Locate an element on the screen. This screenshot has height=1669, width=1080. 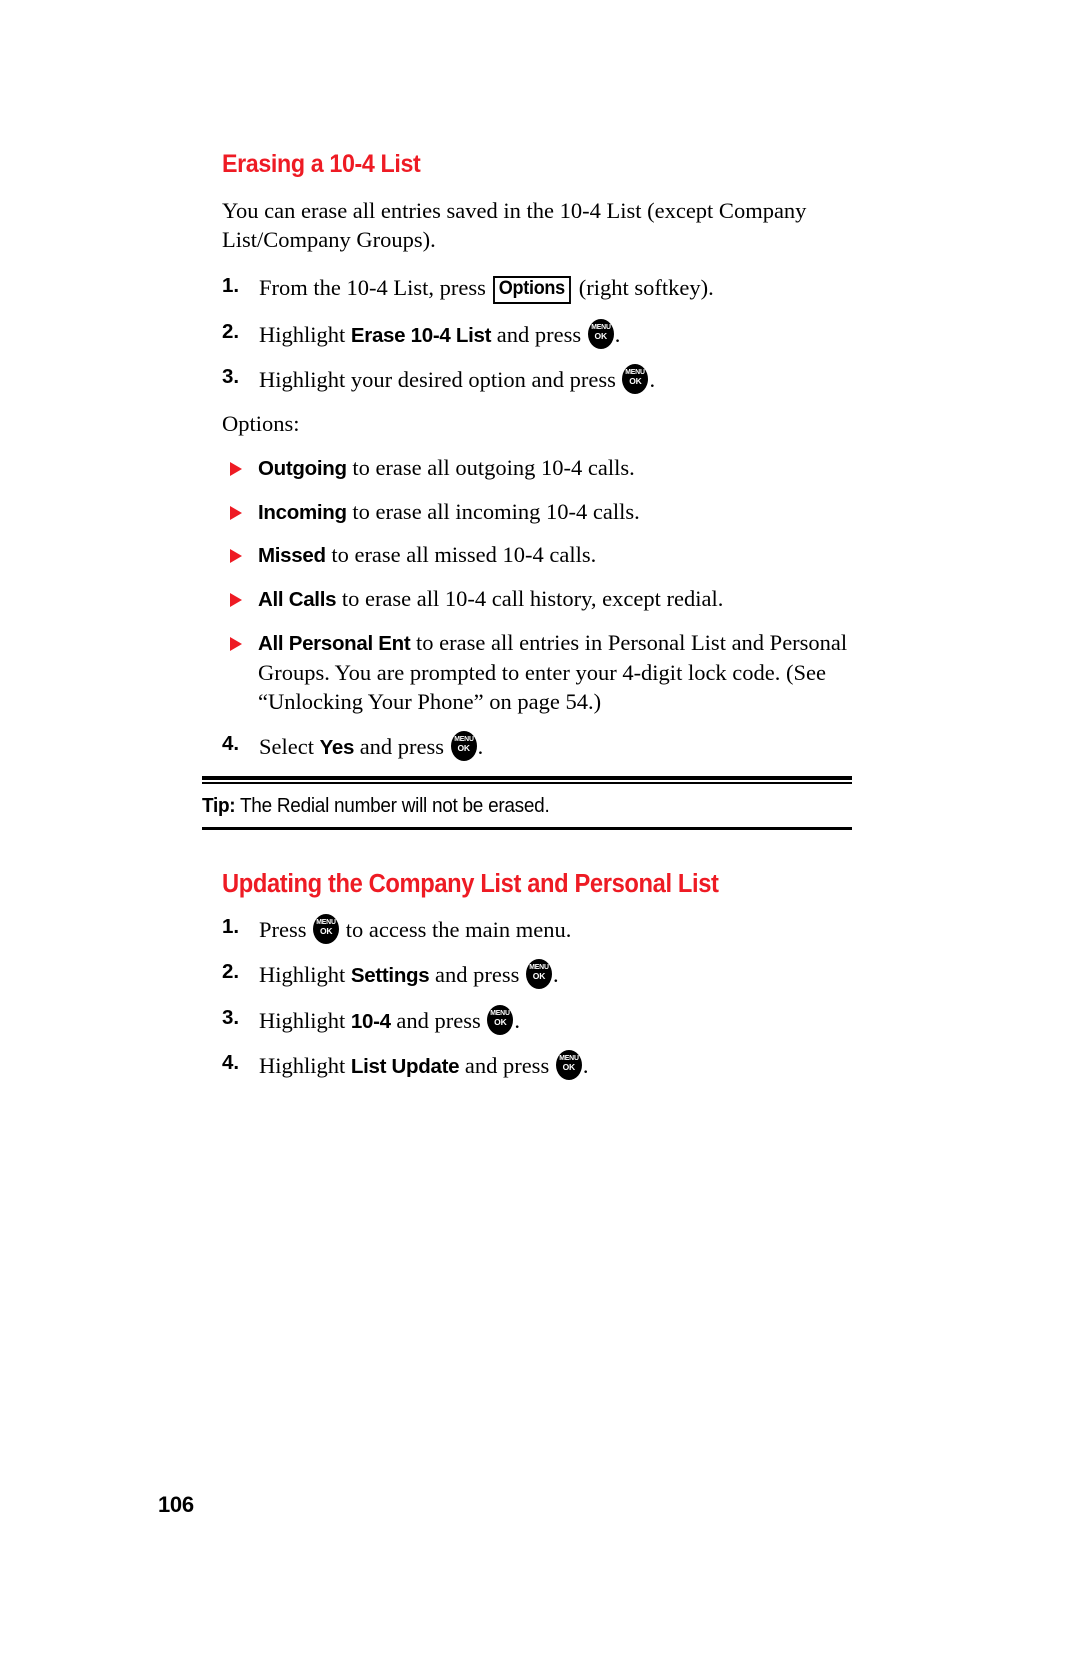
option-name-all-calls: All Calls is located at coordinates (297, 600).